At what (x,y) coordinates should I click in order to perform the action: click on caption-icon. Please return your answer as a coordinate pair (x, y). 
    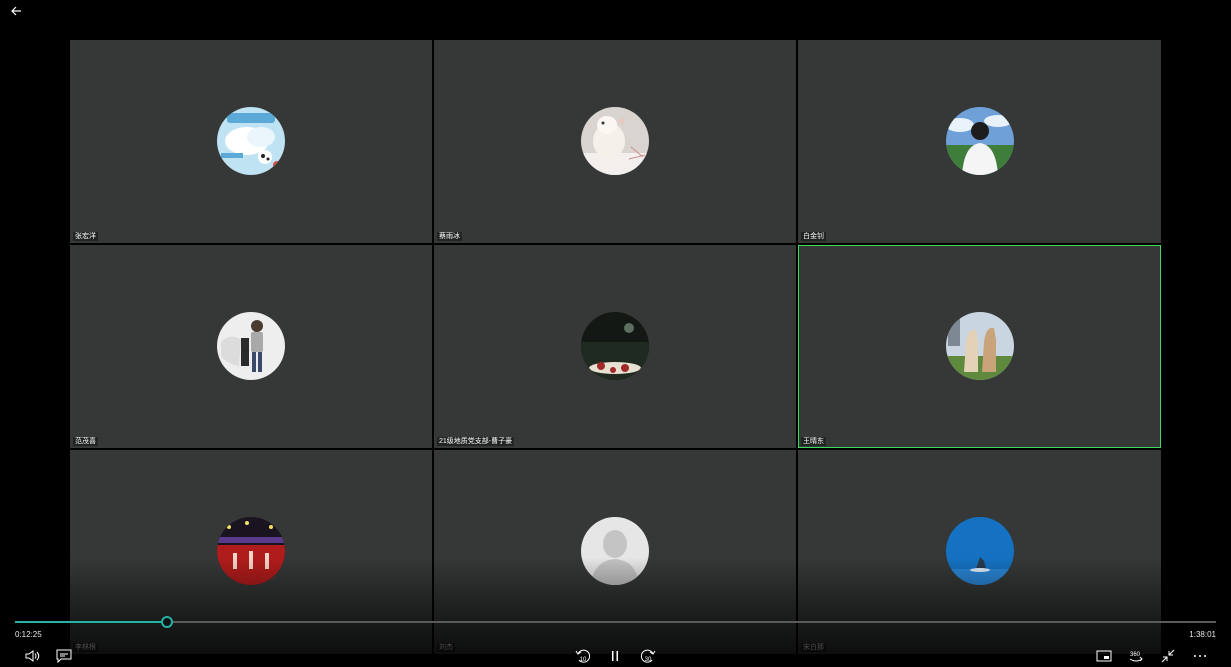
    Looking at the image, I should click on (64, 656).